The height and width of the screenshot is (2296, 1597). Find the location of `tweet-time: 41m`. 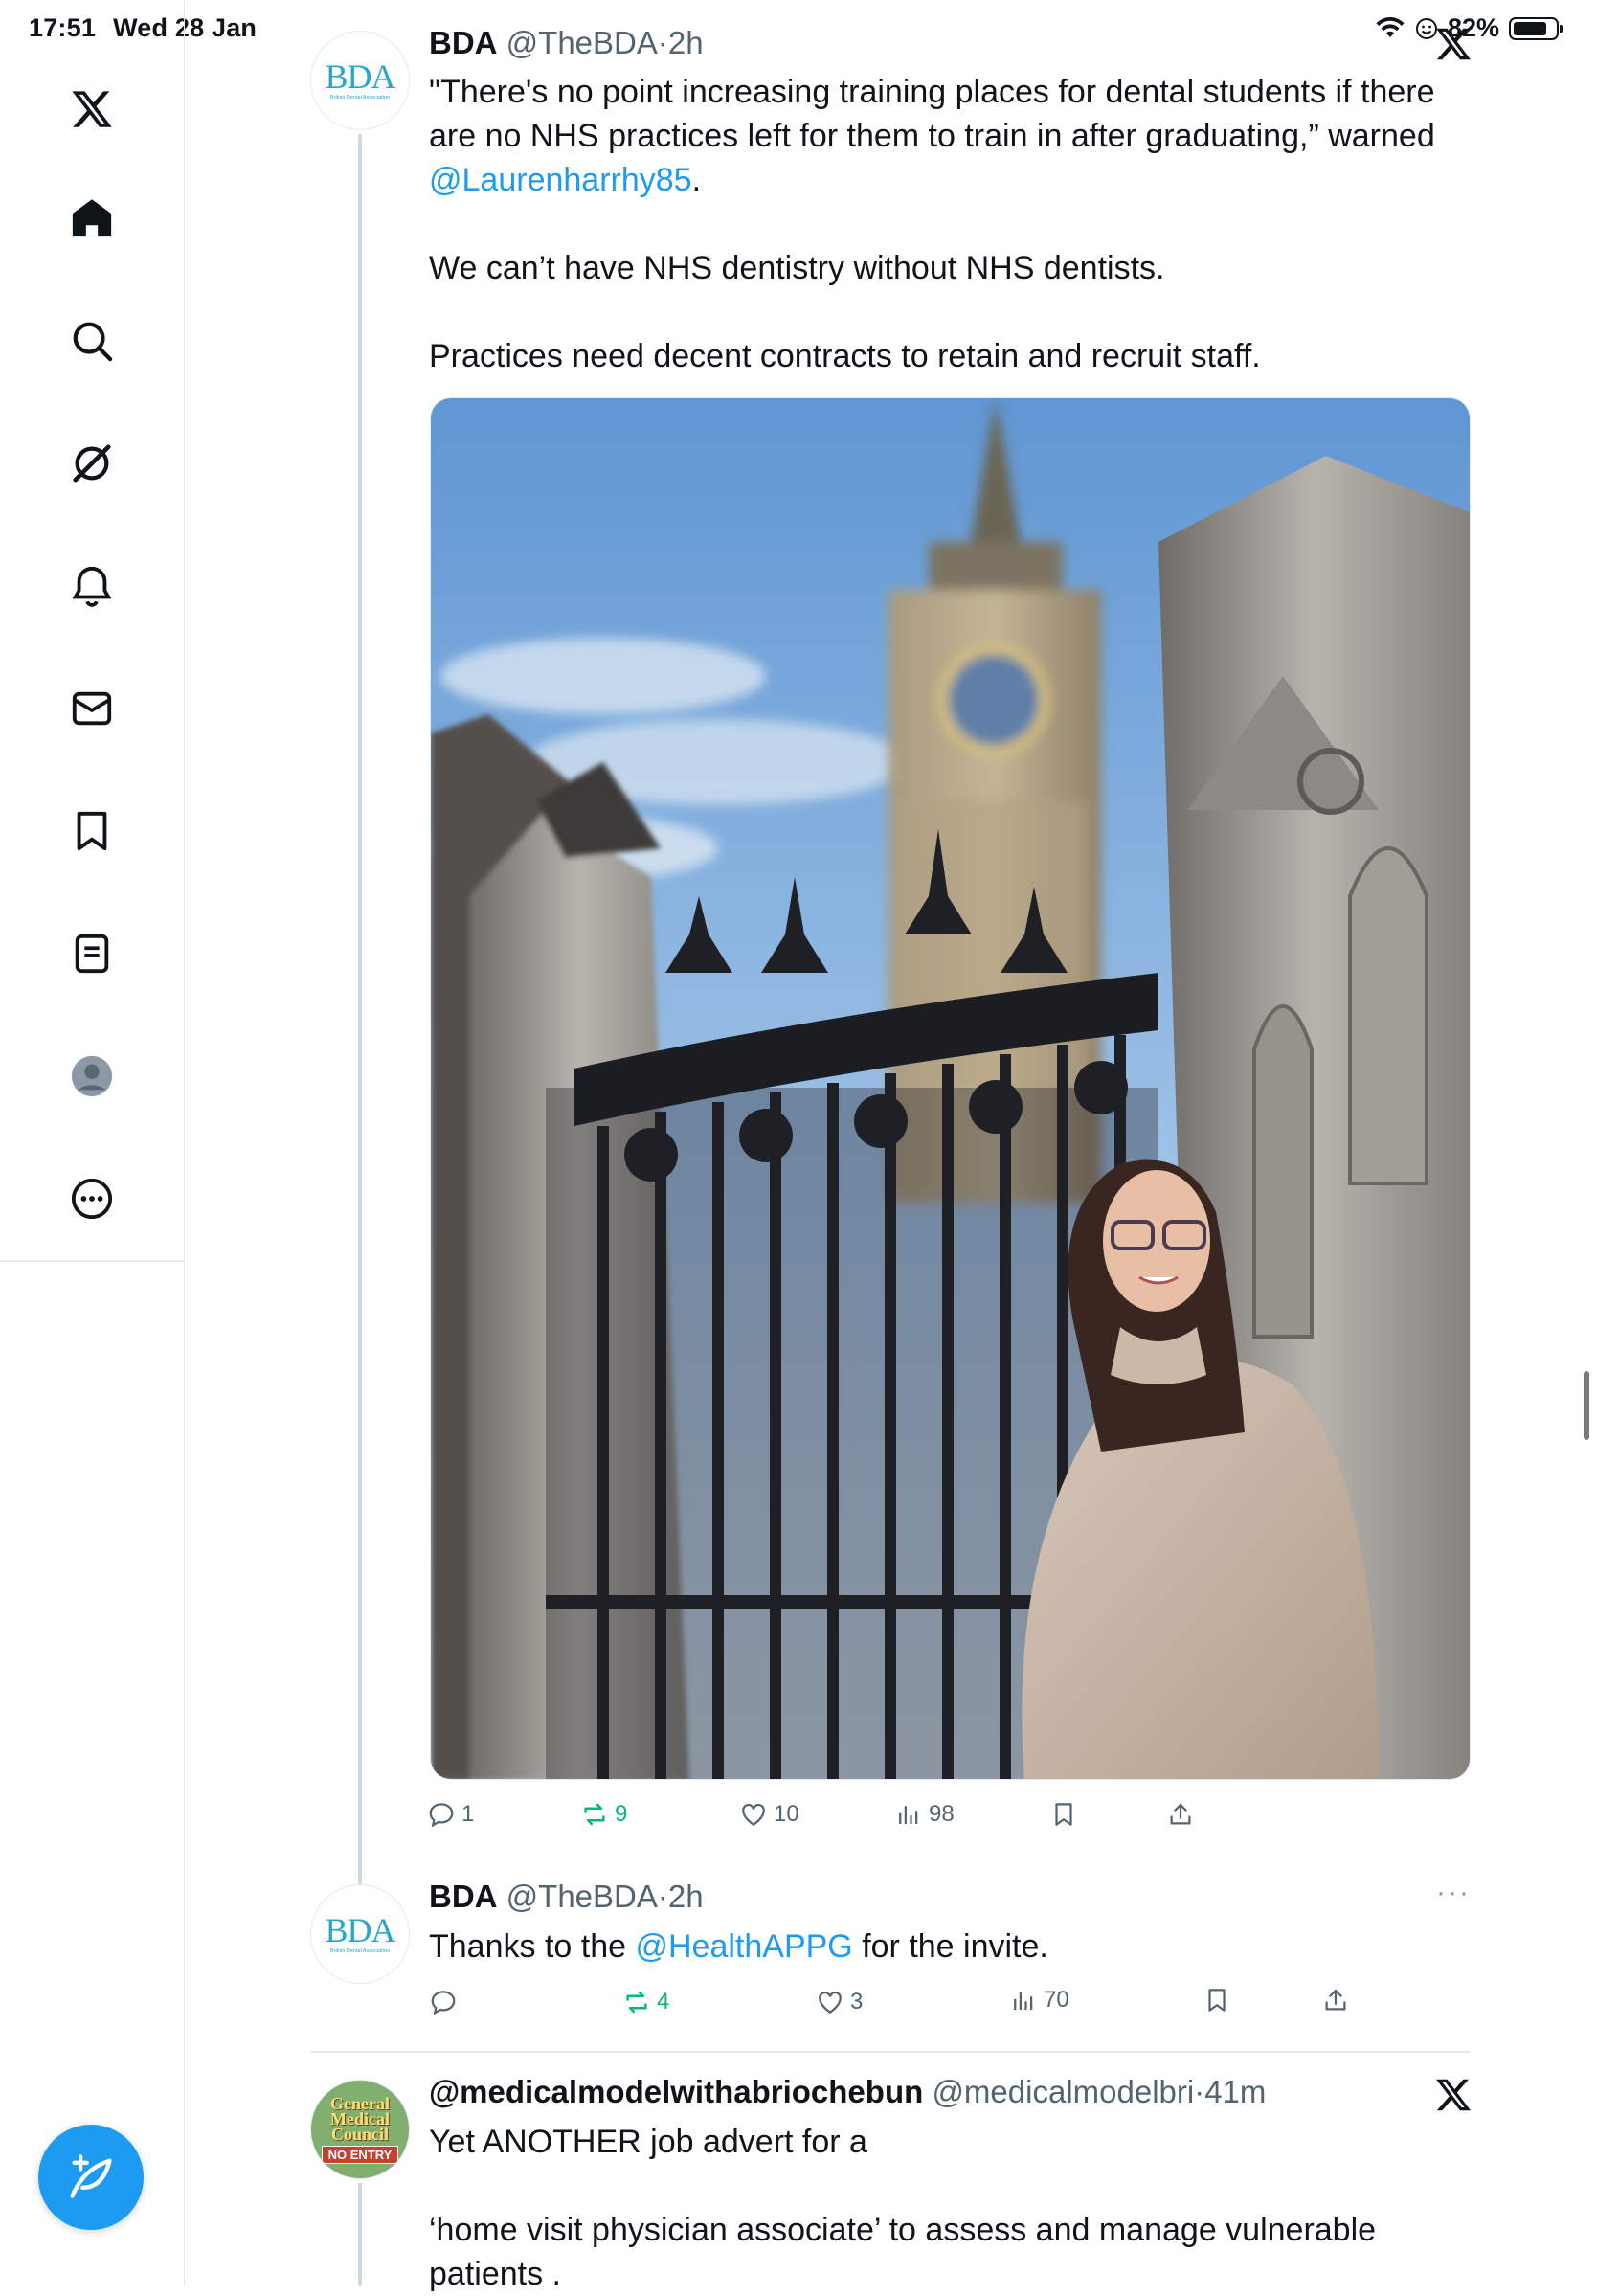

tweet-time: 41m is located at coordinates (1235, 2091).